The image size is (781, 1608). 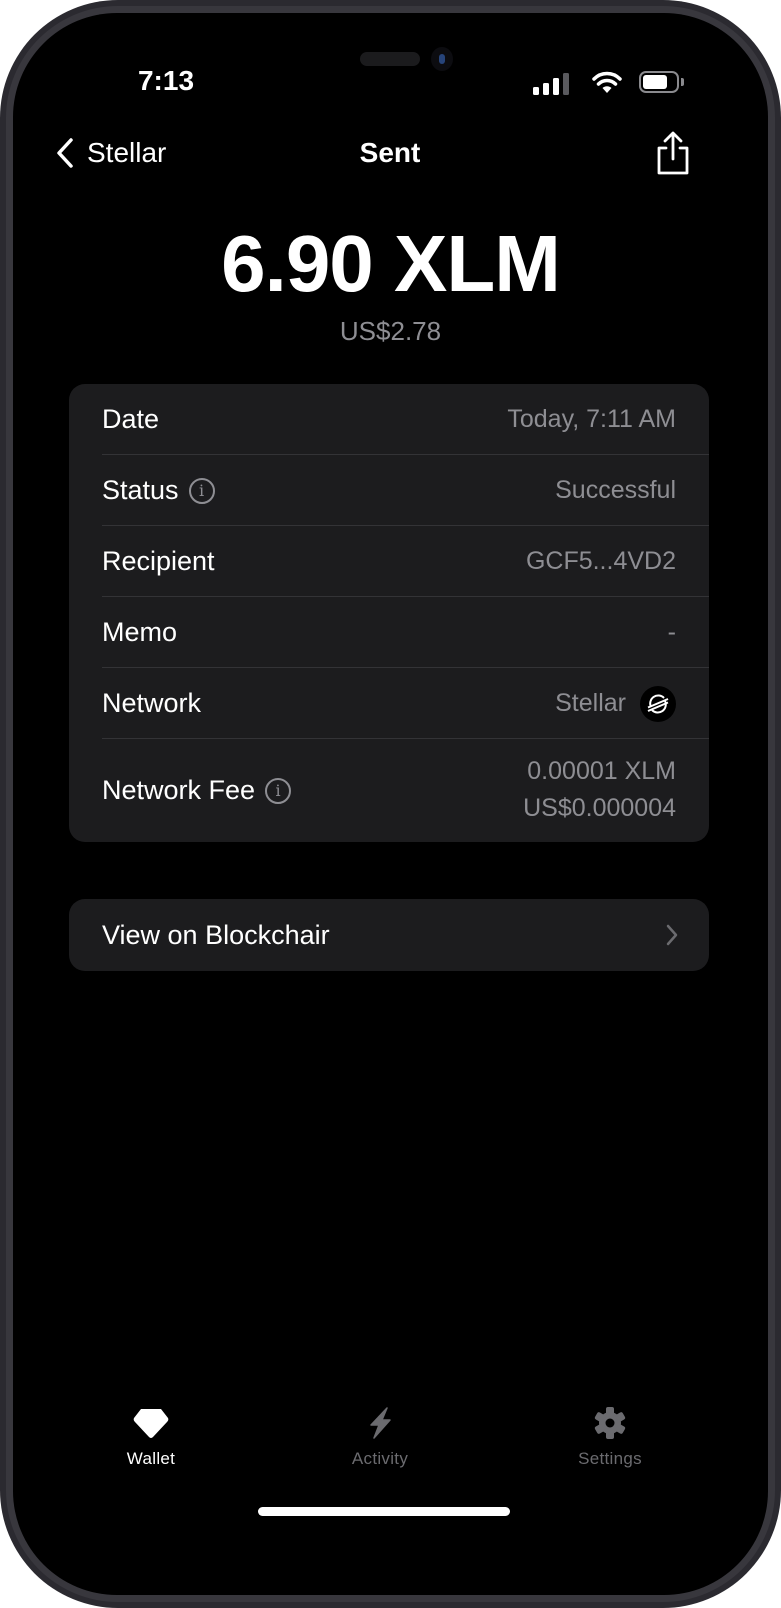 What do you see at coordinates (127, 152) in the screenshot?
I see `back-label: Stellar` at bounding box center [127, 152].